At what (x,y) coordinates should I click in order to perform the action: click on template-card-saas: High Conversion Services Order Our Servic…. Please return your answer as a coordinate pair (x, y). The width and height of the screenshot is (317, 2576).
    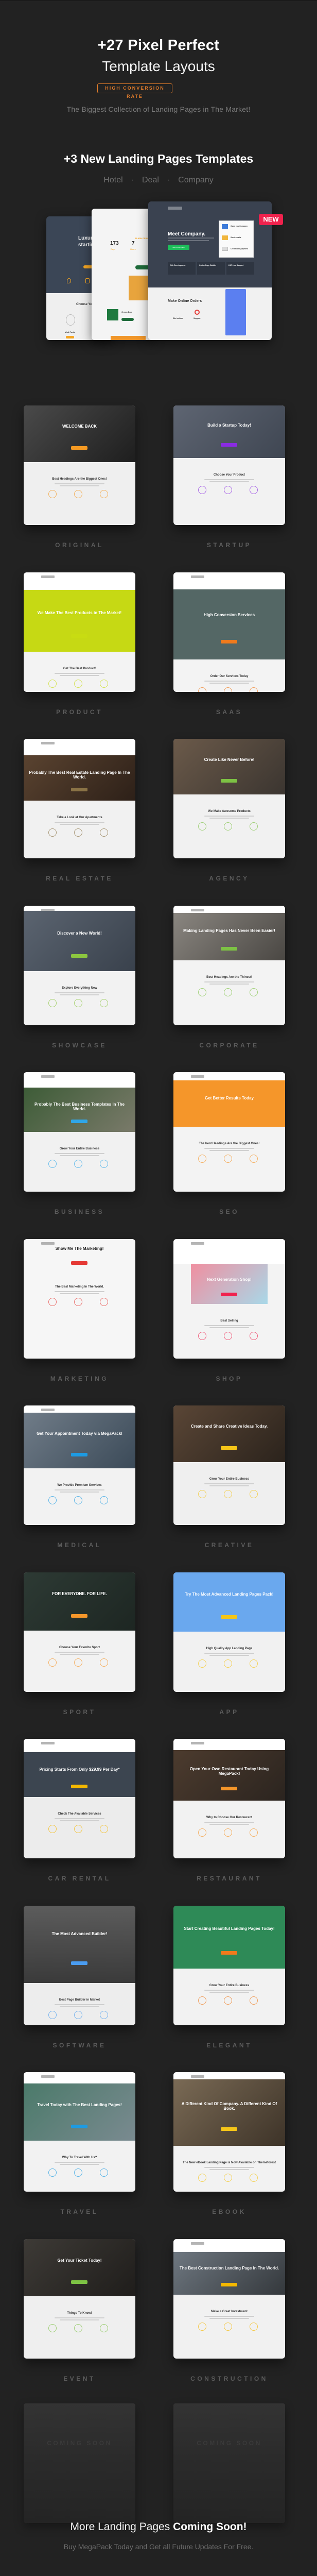
    Looking at the image, I should click on (229, 632).